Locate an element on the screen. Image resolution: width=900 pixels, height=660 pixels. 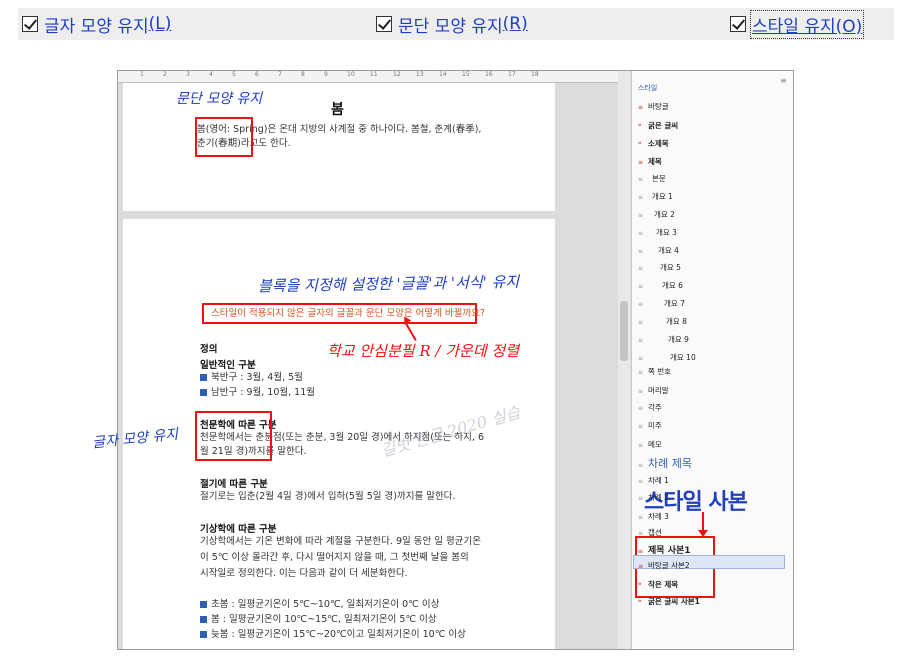
style-item-label: 각주 is located at coordinates (655, 407).